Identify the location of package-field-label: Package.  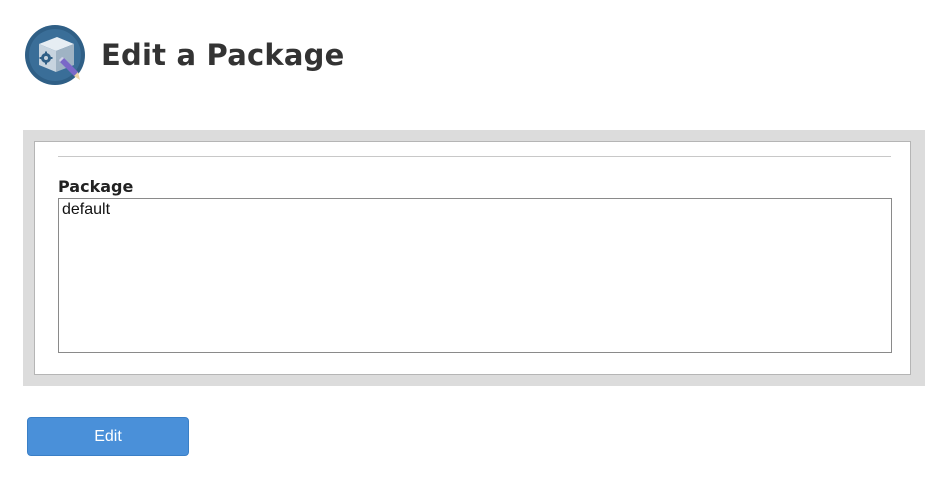
(96, 186).